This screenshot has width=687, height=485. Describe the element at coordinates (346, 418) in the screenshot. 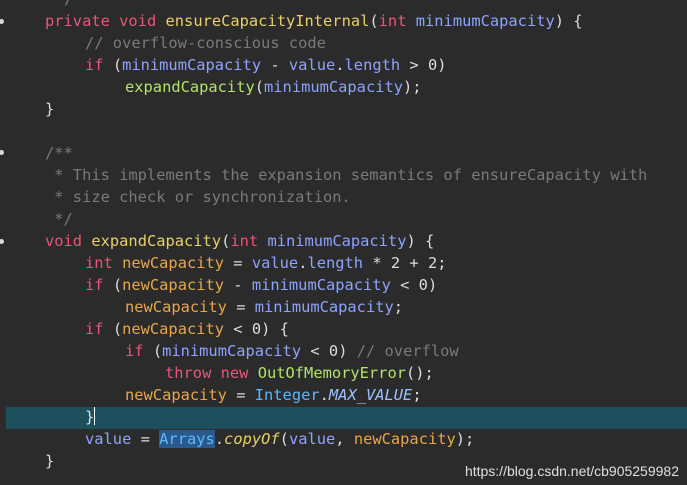

I see `current-line-highlight` at that location.